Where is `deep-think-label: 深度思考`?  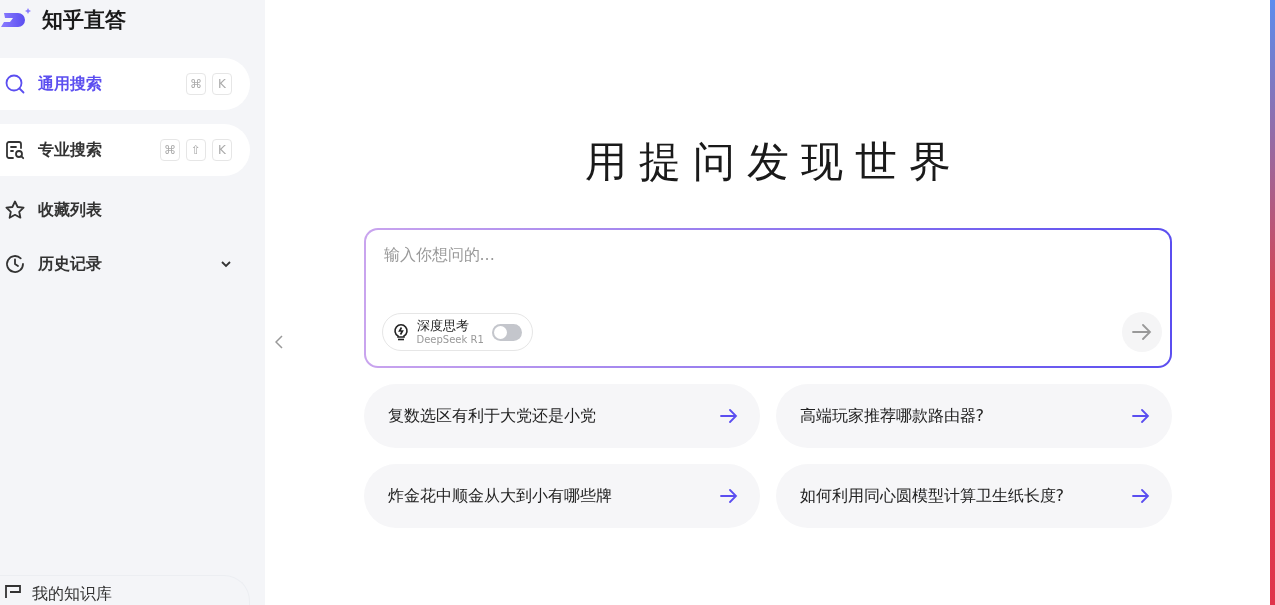
deep-think-label: 深度思考 is located at coordinates (443, 326).